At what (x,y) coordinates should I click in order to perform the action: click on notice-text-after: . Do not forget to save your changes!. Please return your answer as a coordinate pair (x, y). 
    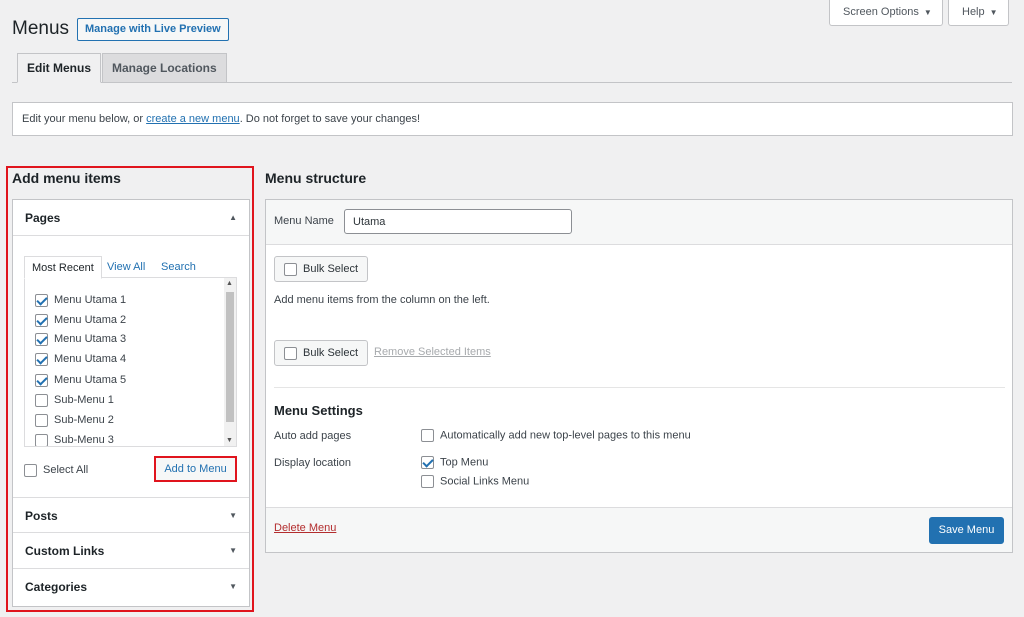
    Looking at the image, I should click on (330, 119).